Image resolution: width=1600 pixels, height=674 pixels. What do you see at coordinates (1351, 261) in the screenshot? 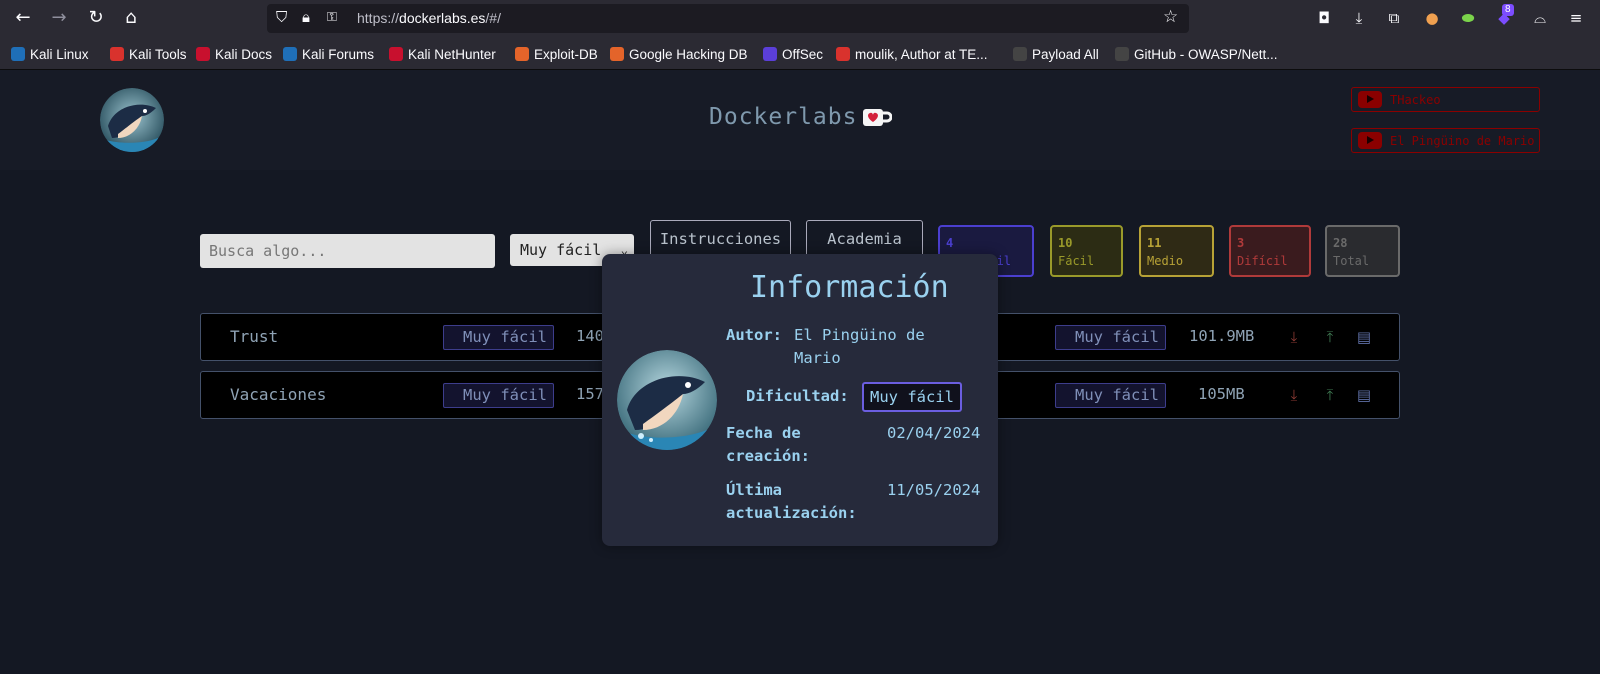
I see `stat-label: Total` at bounding box center [1351, 261].